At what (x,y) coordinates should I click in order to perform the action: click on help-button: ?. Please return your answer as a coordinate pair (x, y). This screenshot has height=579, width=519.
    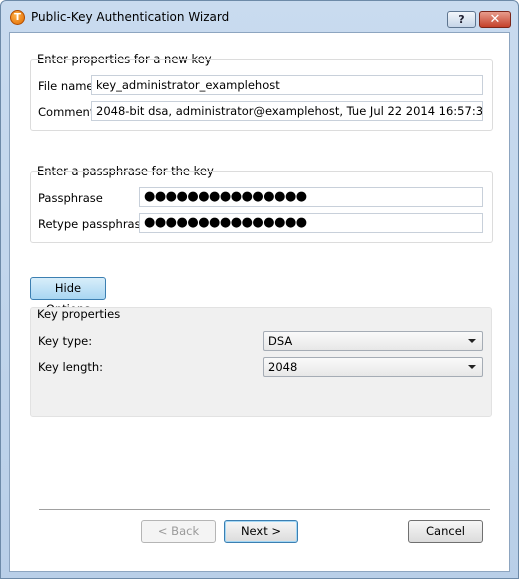
    Looking at the image, I should click on (461, 19).